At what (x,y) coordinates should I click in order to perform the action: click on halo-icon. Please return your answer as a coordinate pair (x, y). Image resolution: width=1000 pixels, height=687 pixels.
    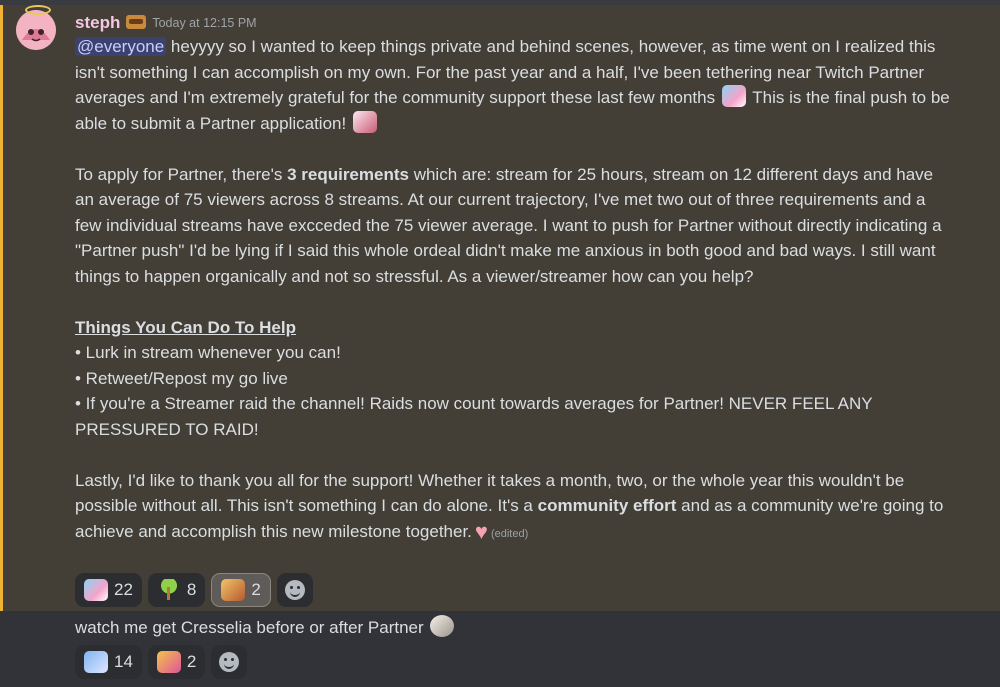
    Looking at the image, I should click on (38, 10).